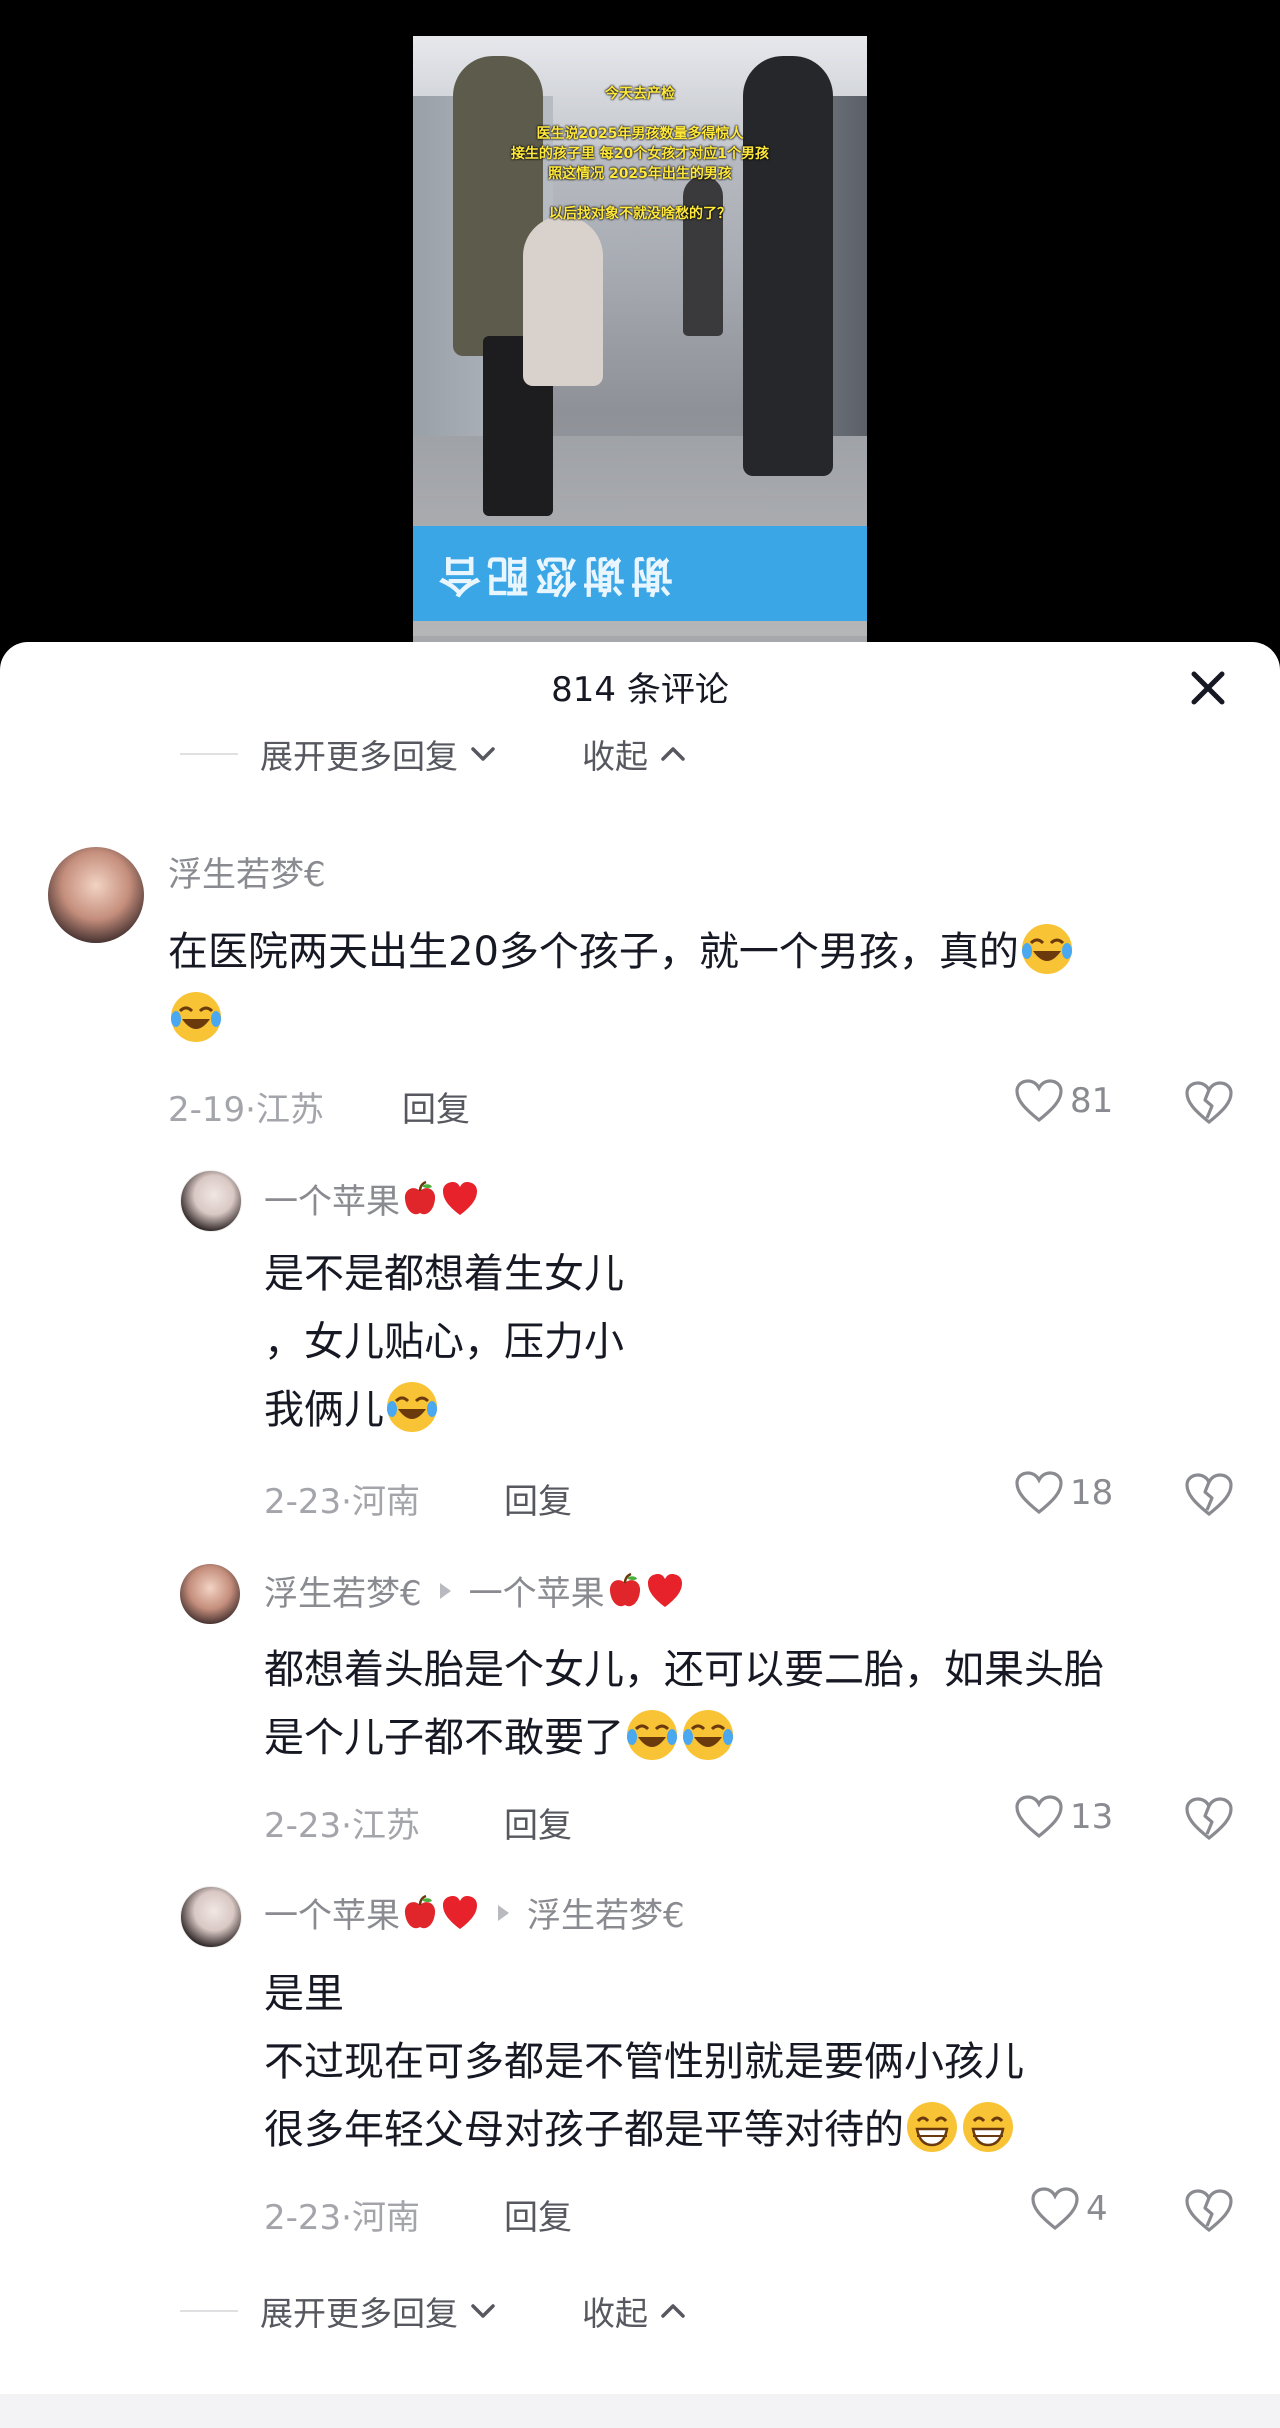 The height and width of the screenshot is (2428, 1280). Describe the element at coordinates (553, 575) in the screenshot. I see `floor-sign-text: 谢谢您配合` at that location.